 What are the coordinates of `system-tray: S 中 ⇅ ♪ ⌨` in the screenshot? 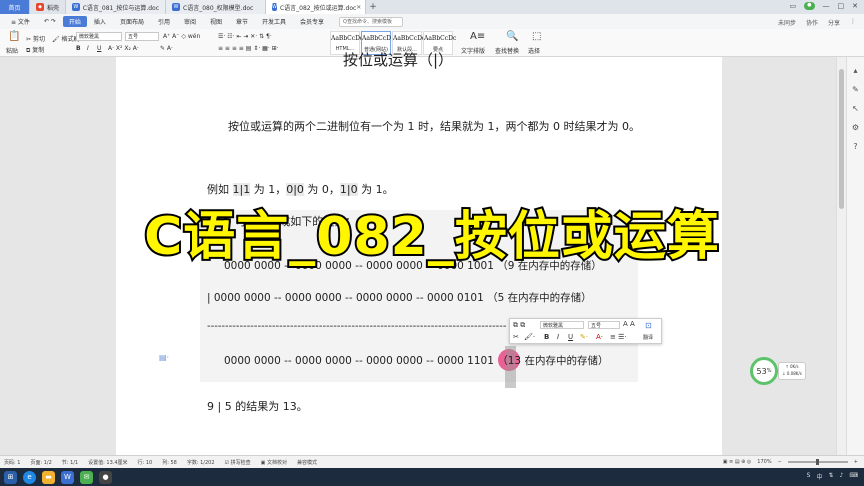 It's located at (832, 476).